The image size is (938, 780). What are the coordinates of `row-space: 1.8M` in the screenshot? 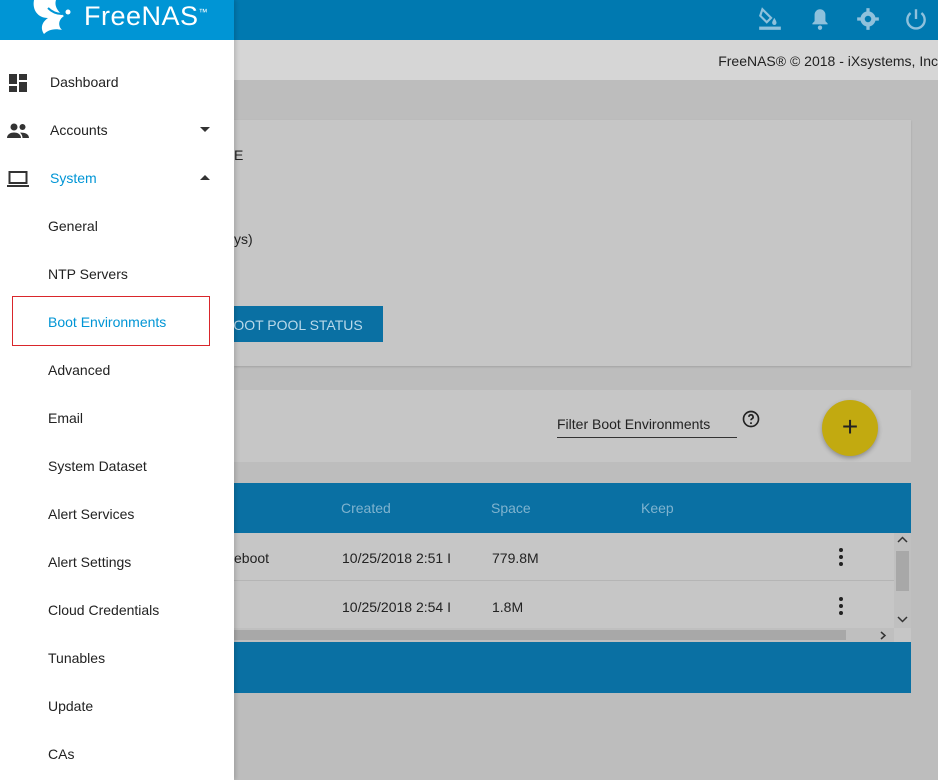 It's located at (508, 607).